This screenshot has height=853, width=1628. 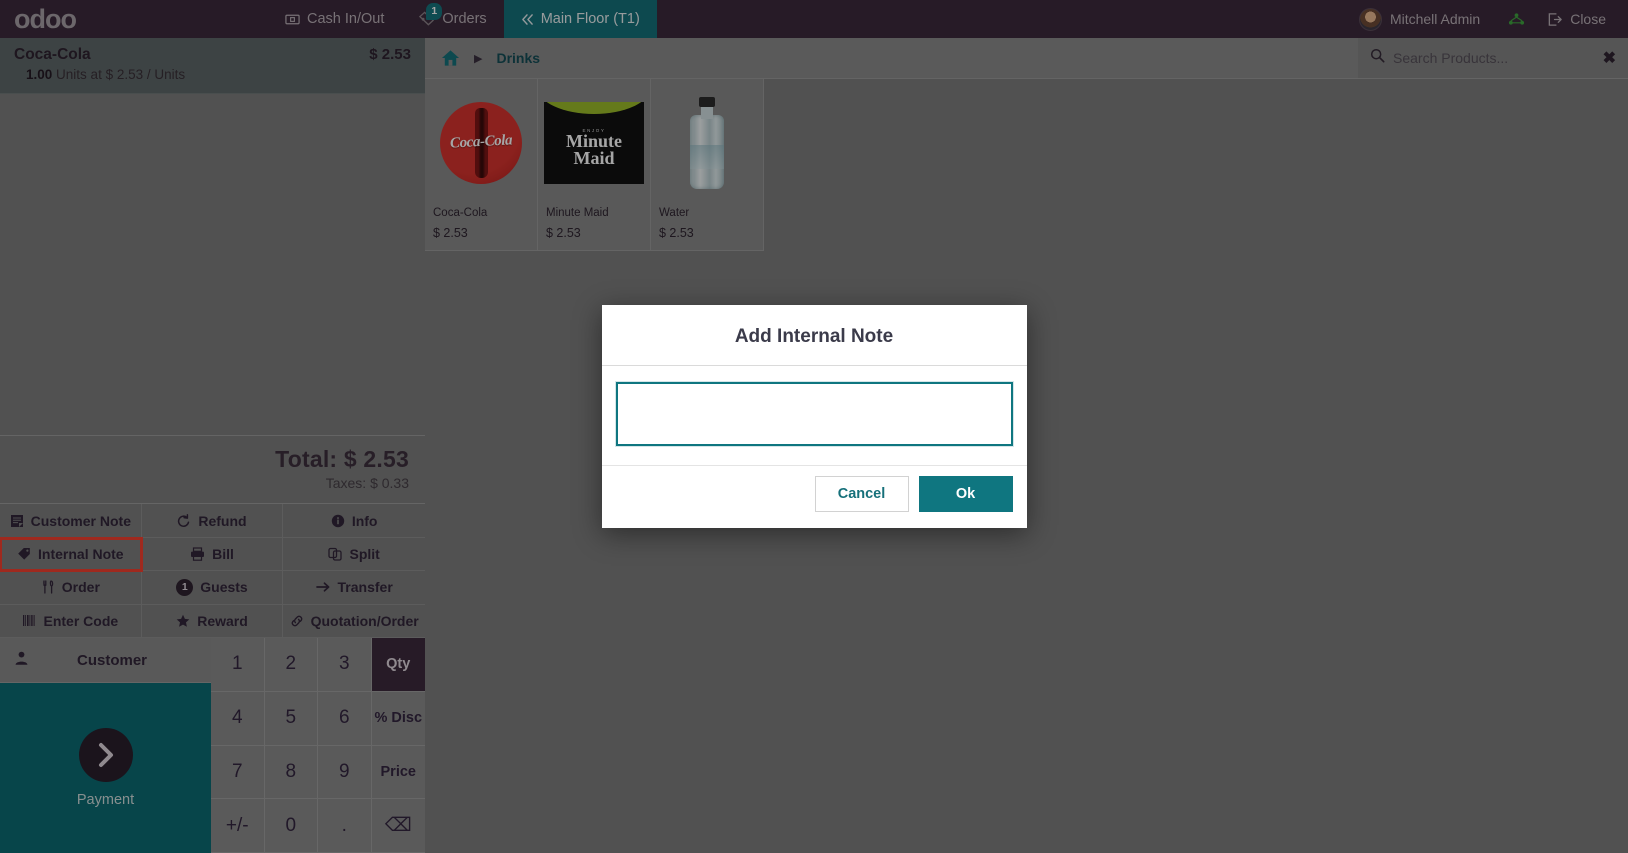 I want to click on dialog-title: Add Internal Note, so click(x=814, y=336).